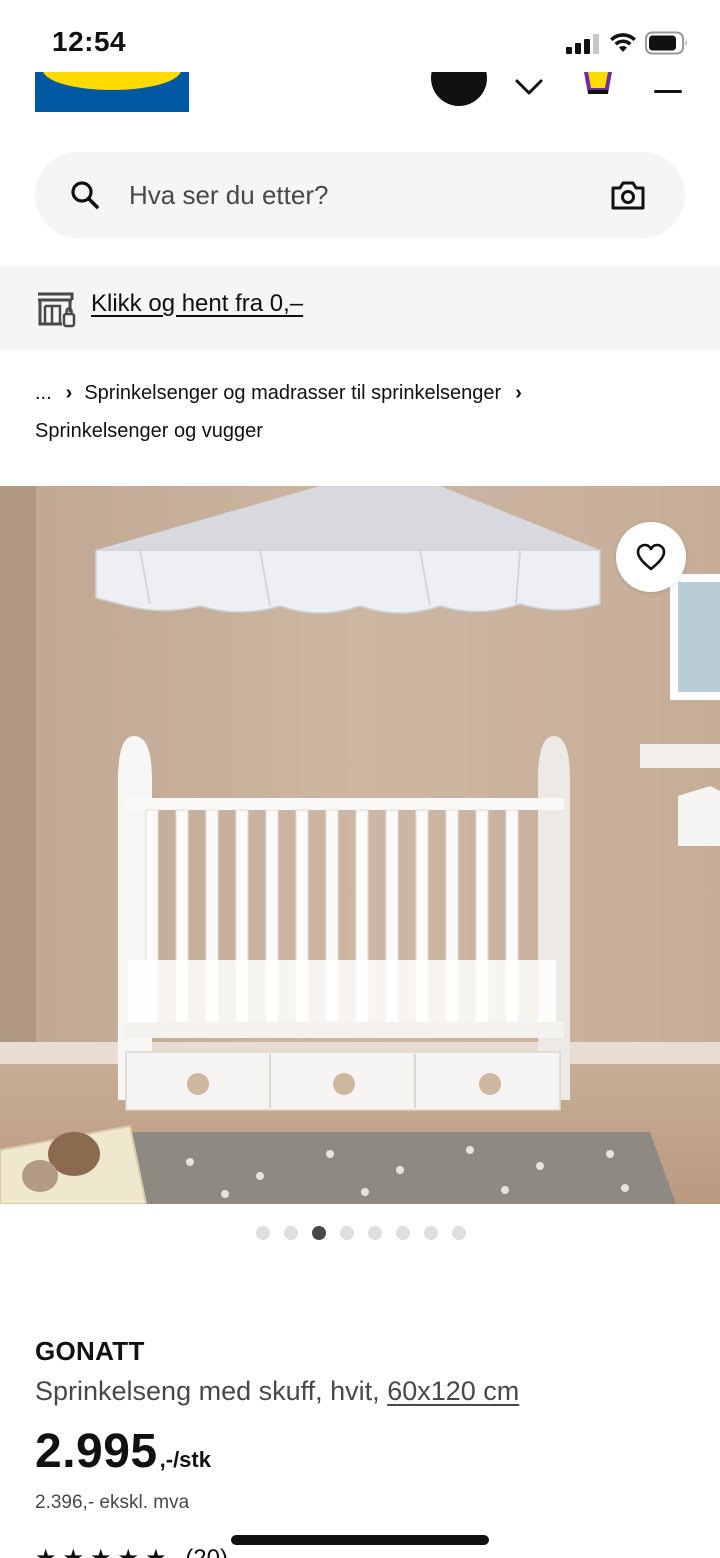 This screenshot has width=720, height=1558. What do you see at coordinates (349, 195) in the screenshot?
I see `search-input` at bounding box center [349, 195].